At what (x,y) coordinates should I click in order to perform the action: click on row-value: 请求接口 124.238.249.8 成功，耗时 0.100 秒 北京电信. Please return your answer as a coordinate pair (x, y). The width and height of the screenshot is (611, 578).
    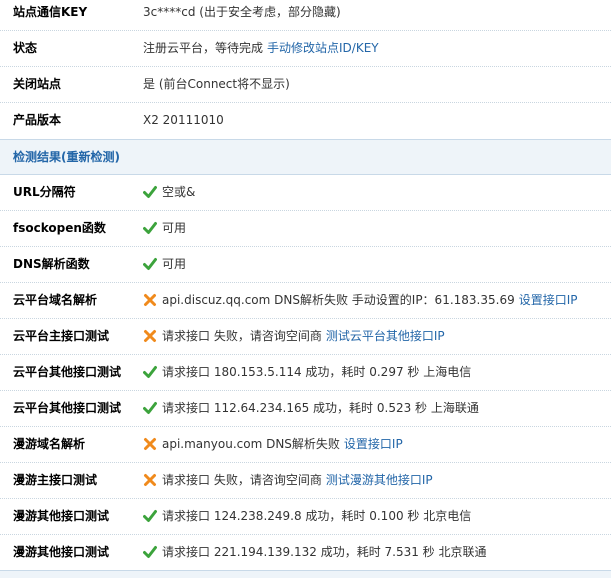
    Looking at the image, I should click on (307, 517).